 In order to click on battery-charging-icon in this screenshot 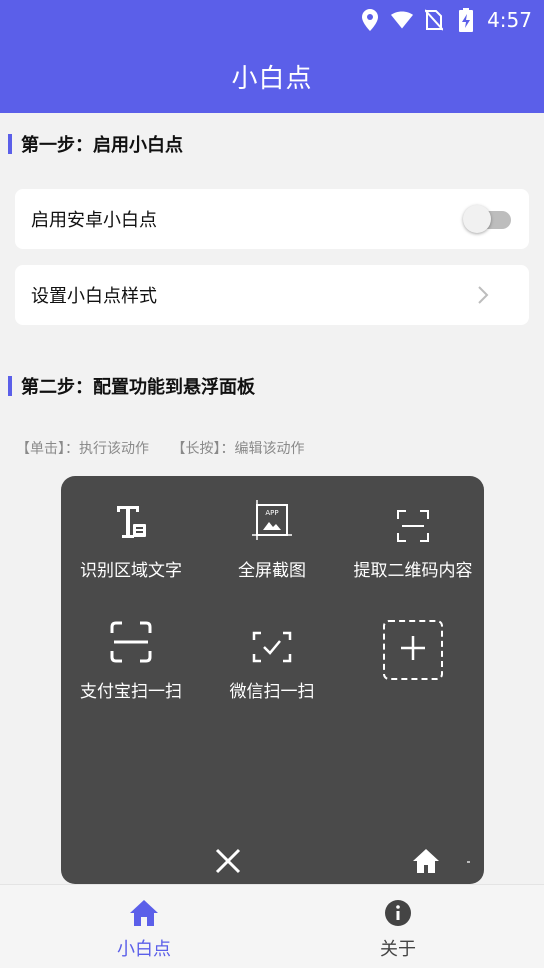, I will do `click(466, 20)`.